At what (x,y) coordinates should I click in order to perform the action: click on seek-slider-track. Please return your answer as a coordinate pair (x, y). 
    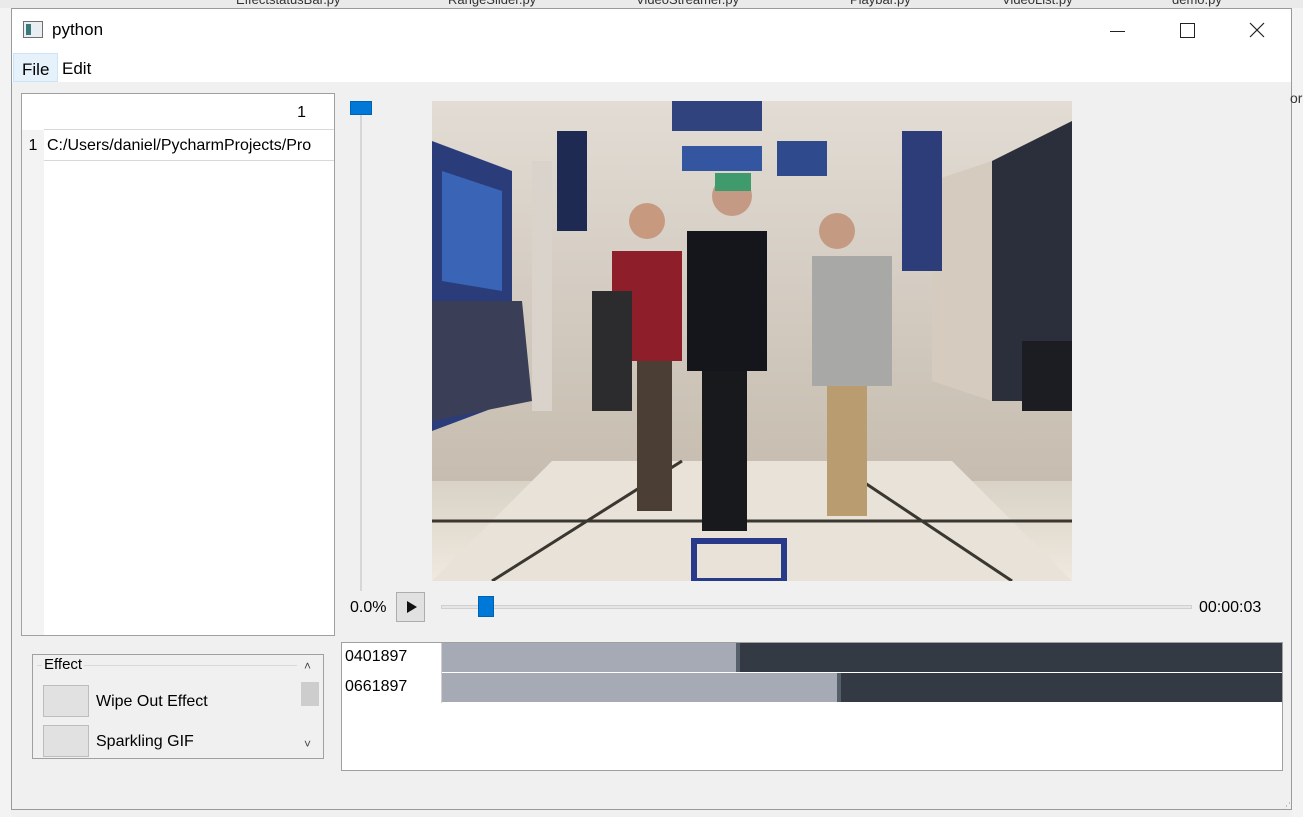
    Looking at the image, I should click on (816, 607).